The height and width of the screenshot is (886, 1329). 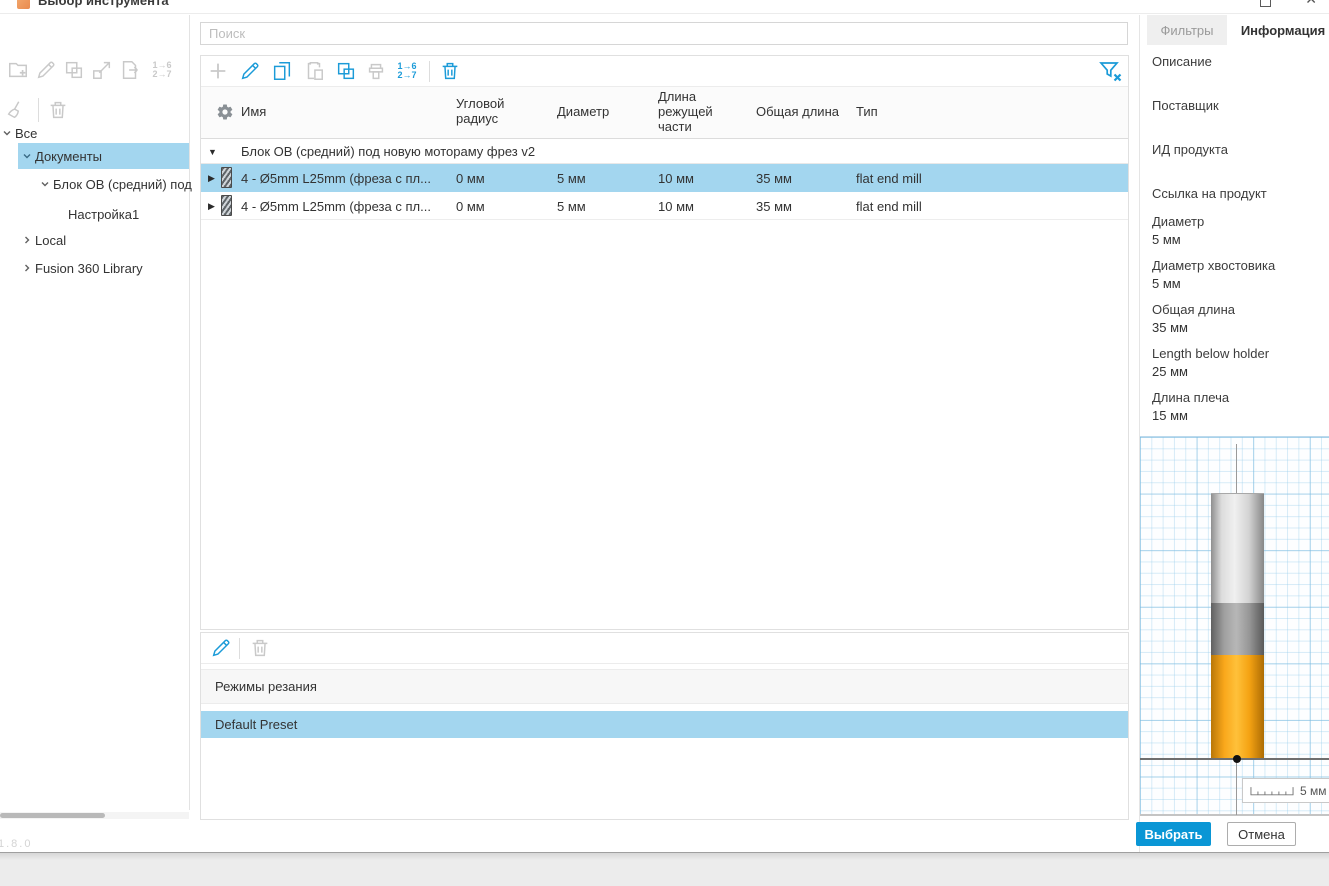 What do you see at coordinates (130, 70) in the screenshot?
I see `export-button` at bounding box center [130, 70].